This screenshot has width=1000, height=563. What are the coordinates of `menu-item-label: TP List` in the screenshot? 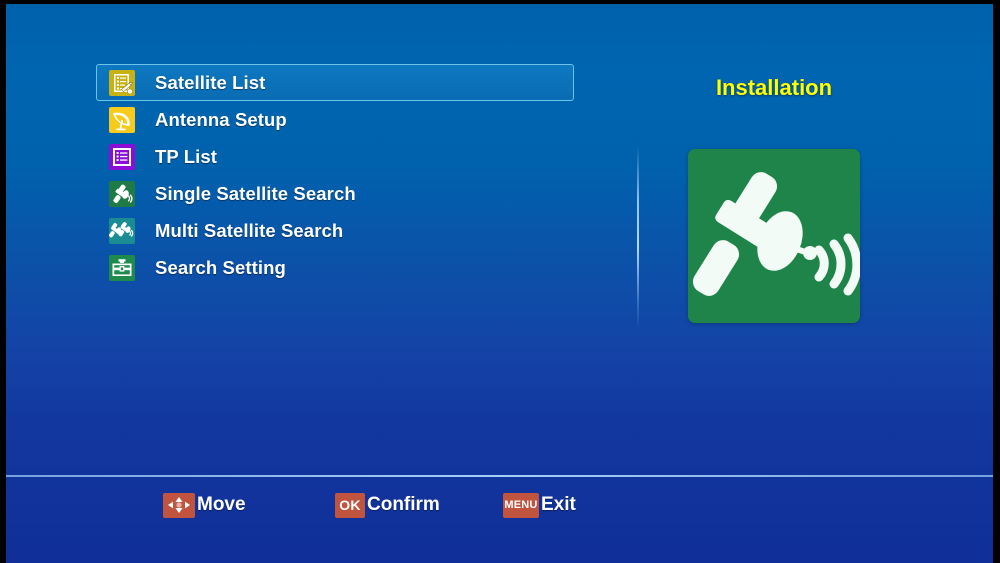 It's located at (186, 156).